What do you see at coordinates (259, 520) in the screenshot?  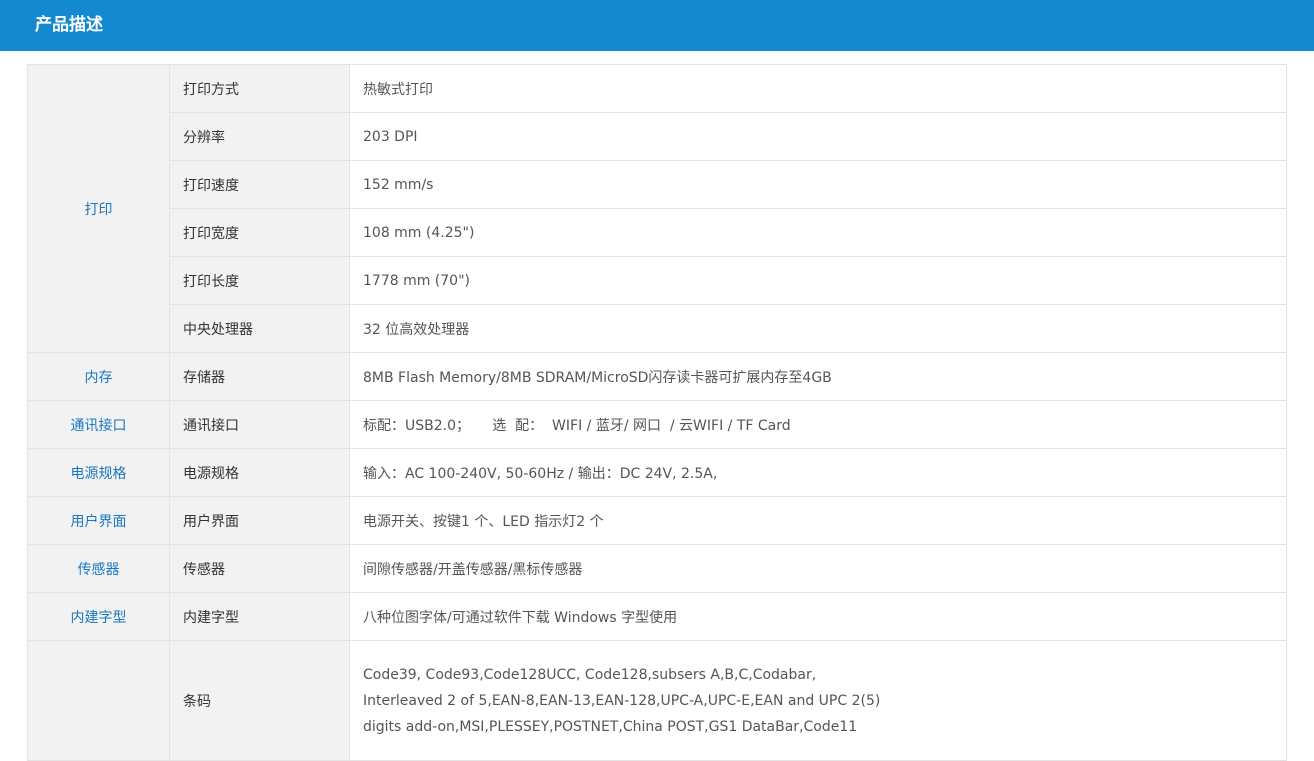 I see `spec-label: 用户界面` at bounding box center [259, 520].